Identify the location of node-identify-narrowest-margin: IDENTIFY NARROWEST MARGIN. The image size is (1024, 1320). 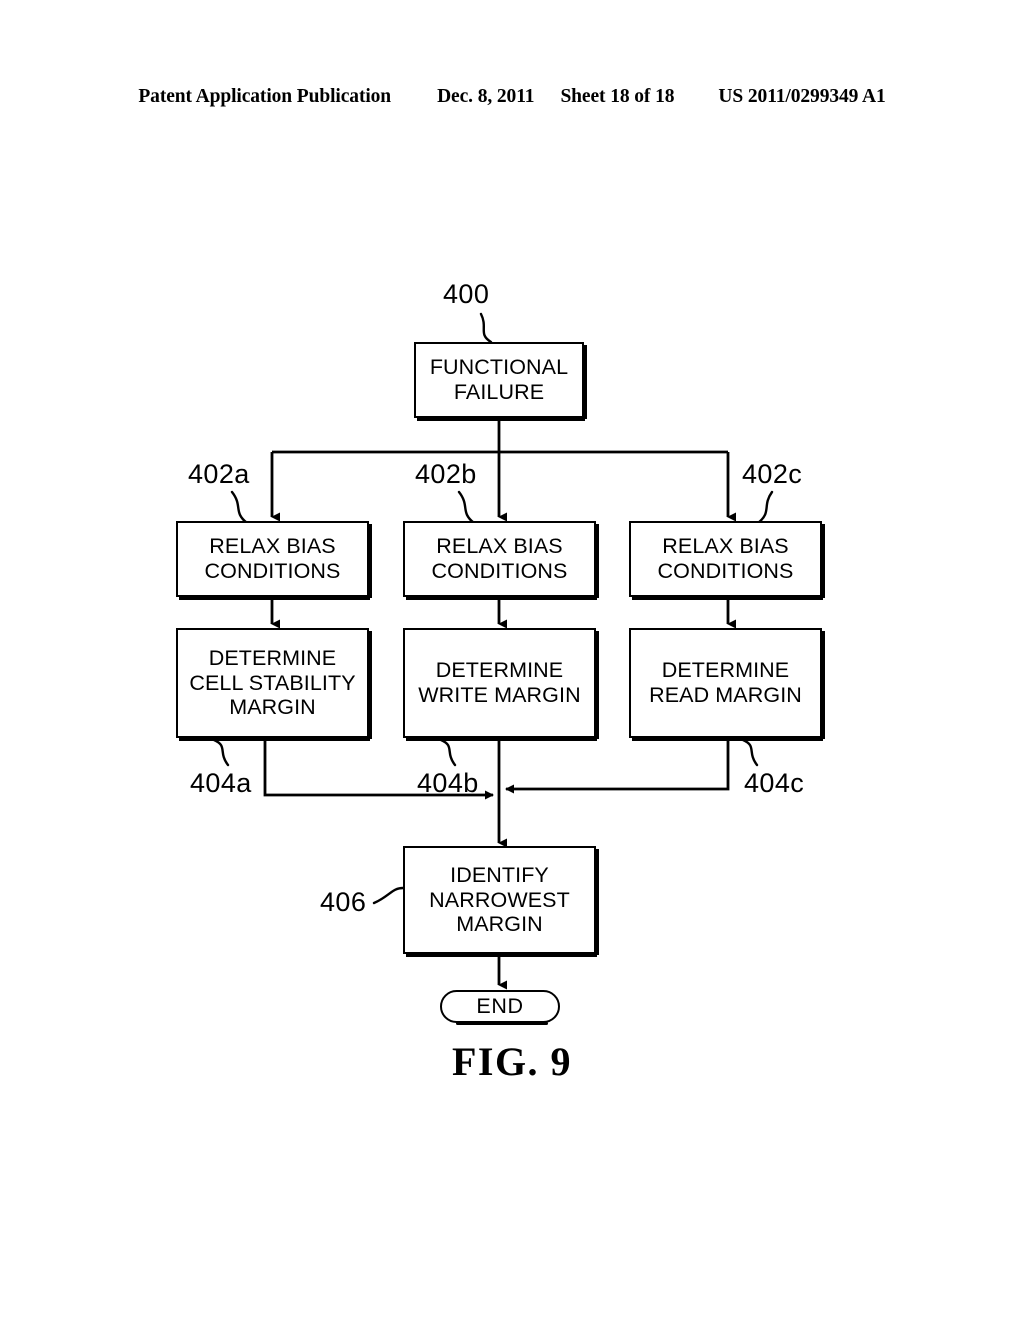
(501, 901).